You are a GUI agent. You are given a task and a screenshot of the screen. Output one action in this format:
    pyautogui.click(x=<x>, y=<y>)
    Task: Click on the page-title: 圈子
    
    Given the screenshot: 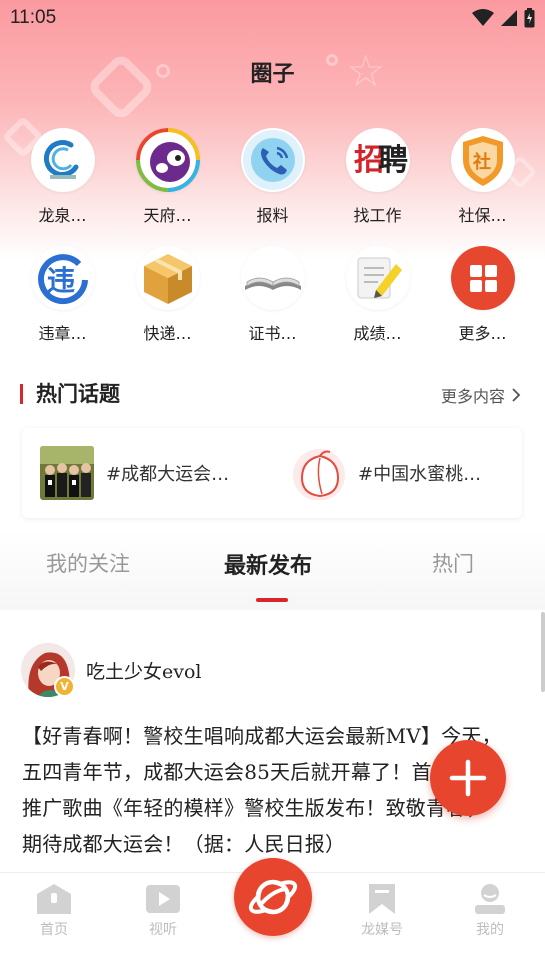 What is the action you would take?
    pyautogui.click(x=272, y=74)
    